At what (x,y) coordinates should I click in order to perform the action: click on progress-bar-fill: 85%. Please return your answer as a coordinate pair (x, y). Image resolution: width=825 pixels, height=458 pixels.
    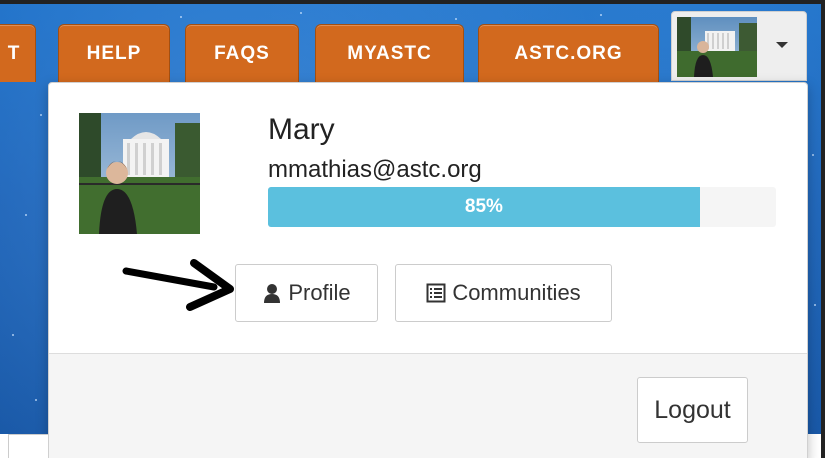
    Looking at the image, I should click on (484, 207).